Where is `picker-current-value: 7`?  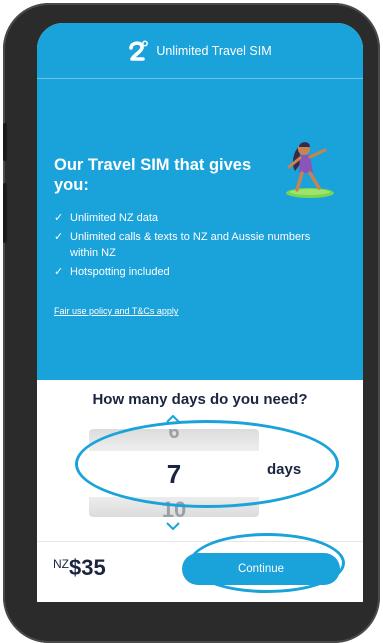
picker-current-value: 7 is located at coordinates (174, 474).